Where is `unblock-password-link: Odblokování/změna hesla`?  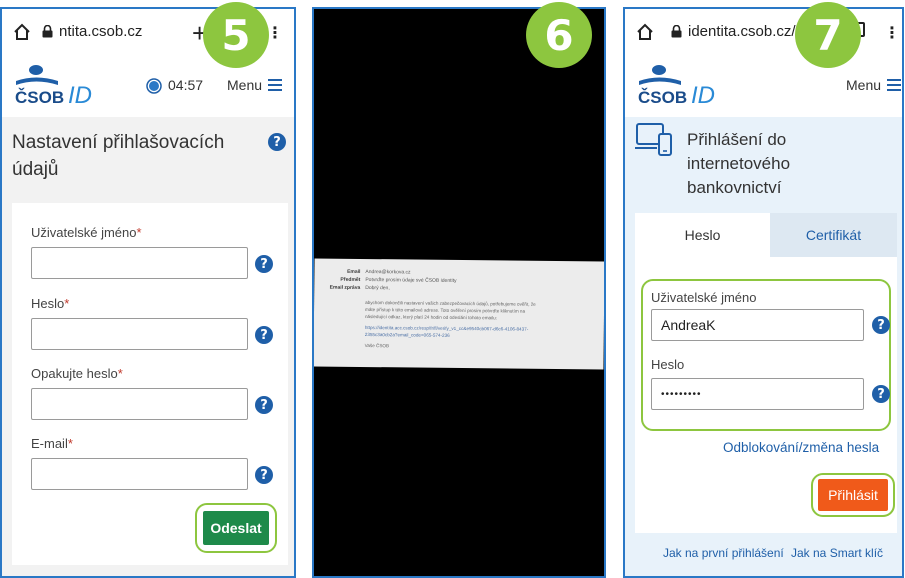 unblock-password-link: Odblokování/změna hesla is located at coordinates (801, 447).